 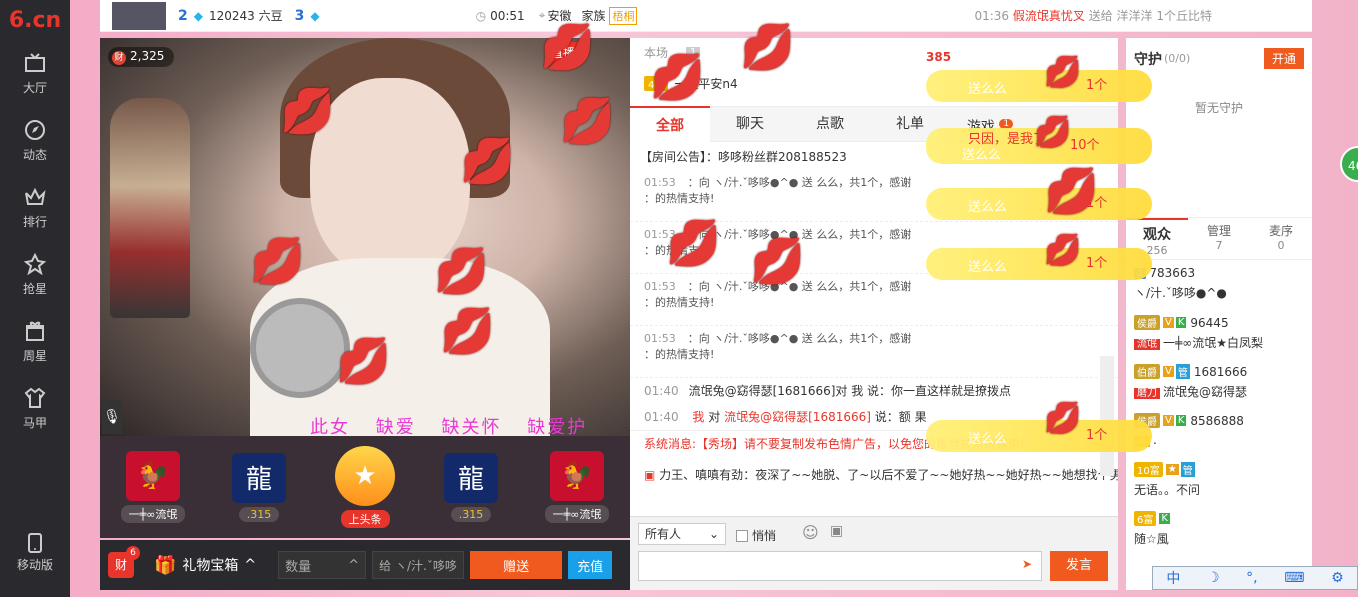 I want to click on wealth-button-label: 财, so click(x=120, y=565).